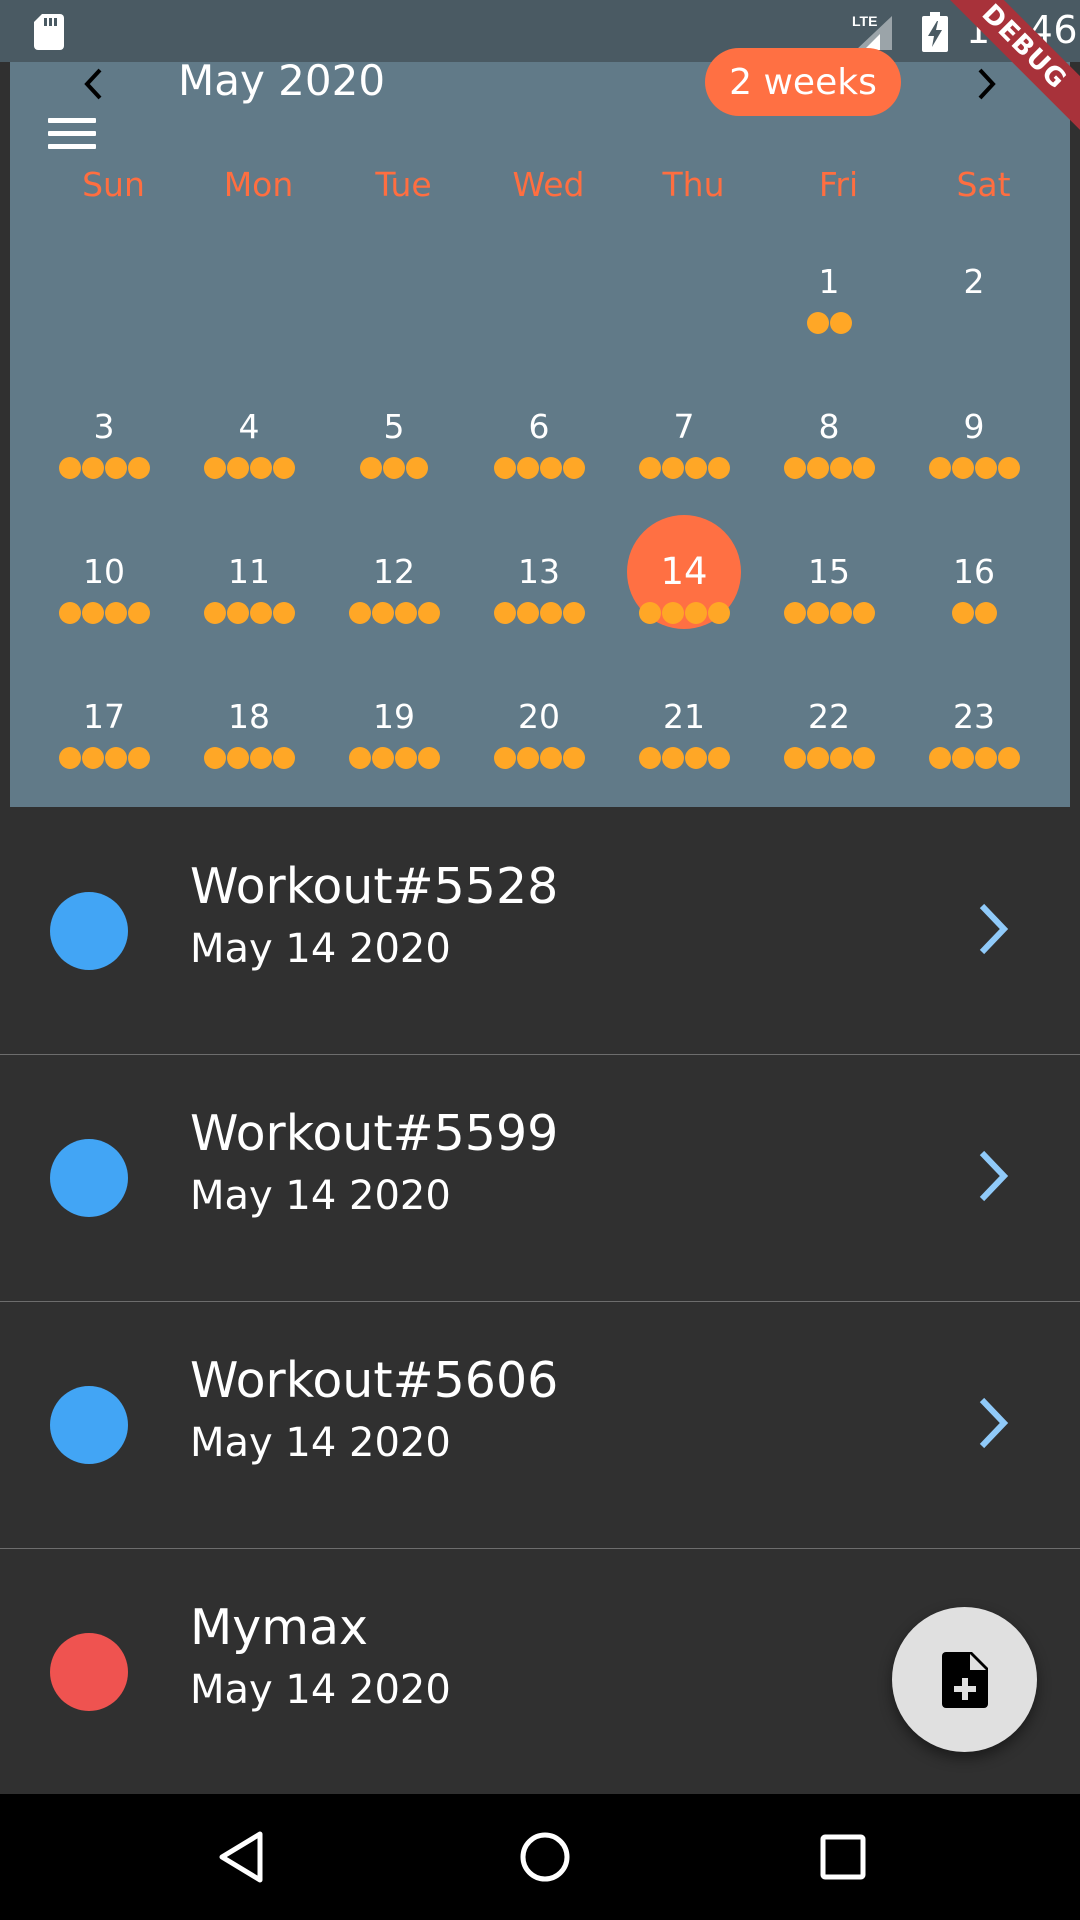 This screenshot has width=1080, height=1920. I want to click on weekday-label: Fri, so click(838, 184).